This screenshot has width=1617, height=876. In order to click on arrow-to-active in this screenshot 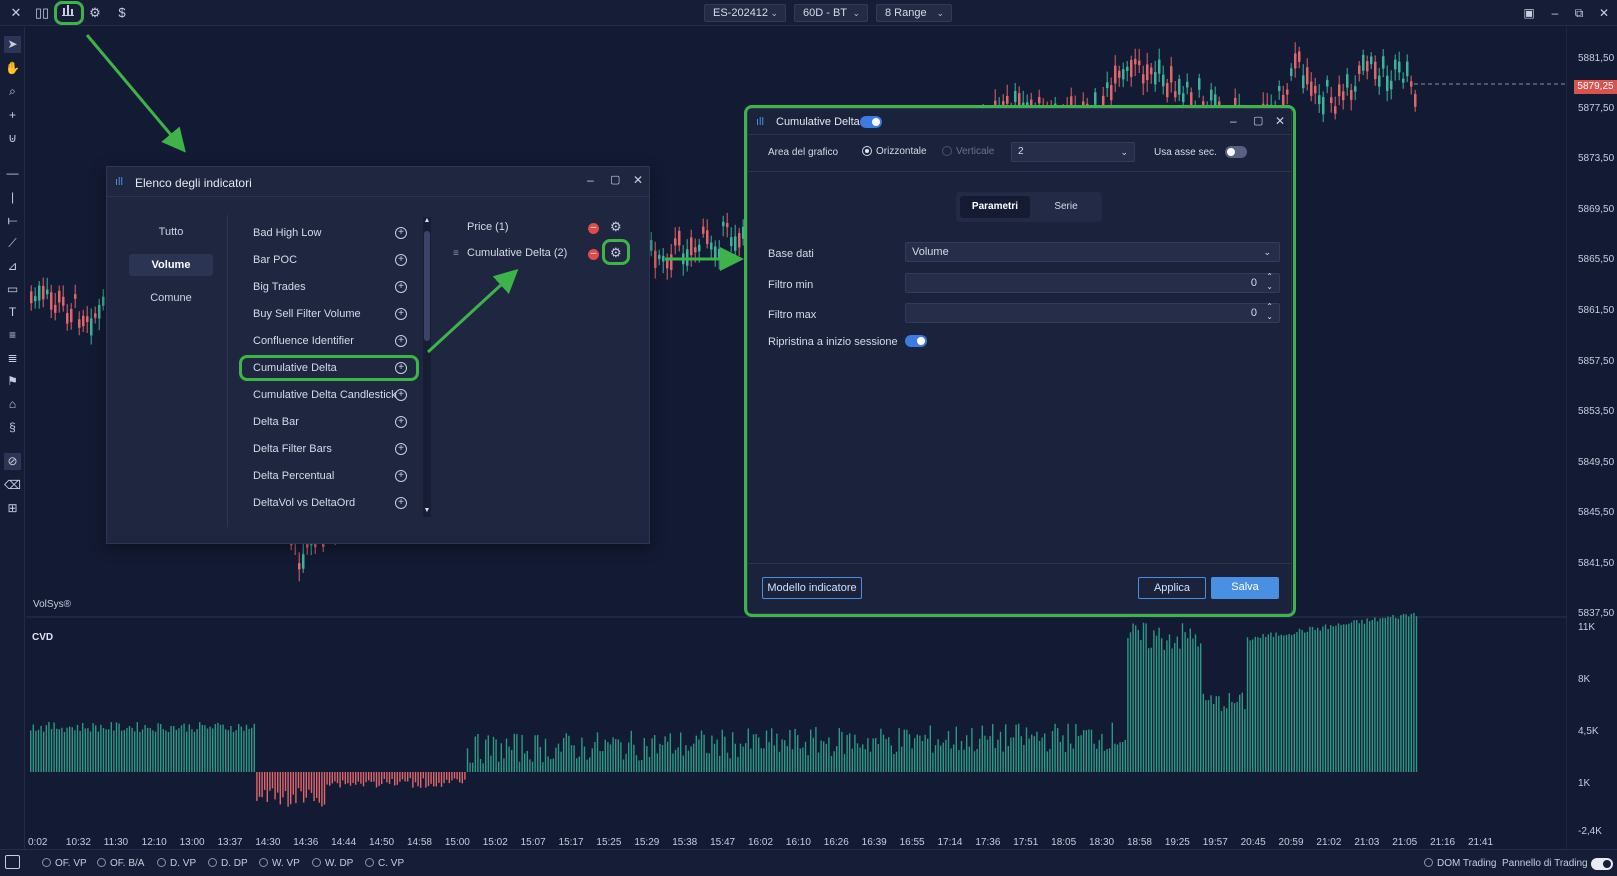, I will do `click(472, 311)`.